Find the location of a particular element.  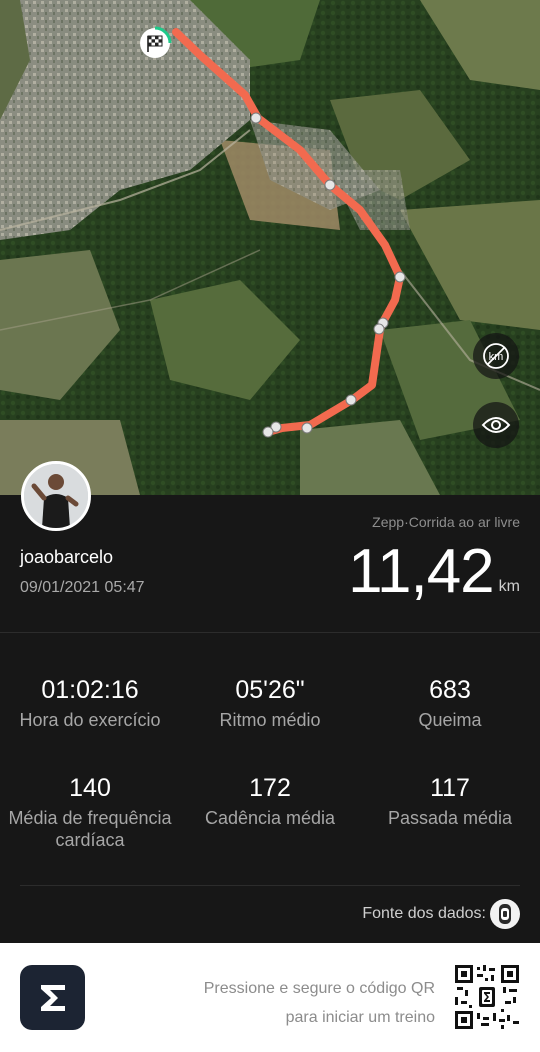

data-source-label: Fonte dos dados: is located at coordinates (424, 913).